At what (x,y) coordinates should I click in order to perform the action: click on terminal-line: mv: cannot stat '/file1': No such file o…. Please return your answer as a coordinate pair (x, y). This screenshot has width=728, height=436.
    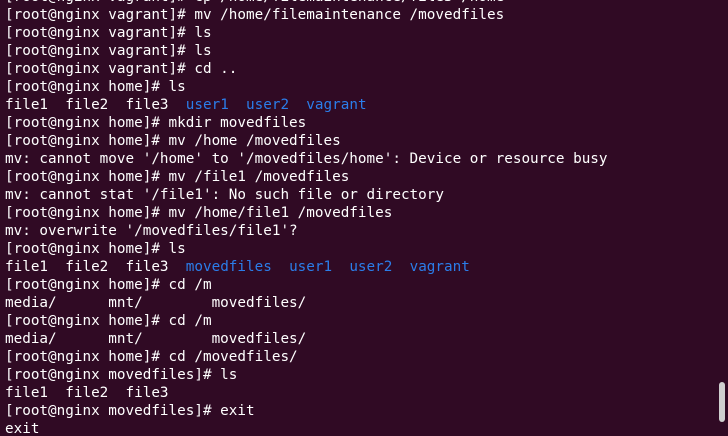
    Looking at the image, I should click on (359, 195).